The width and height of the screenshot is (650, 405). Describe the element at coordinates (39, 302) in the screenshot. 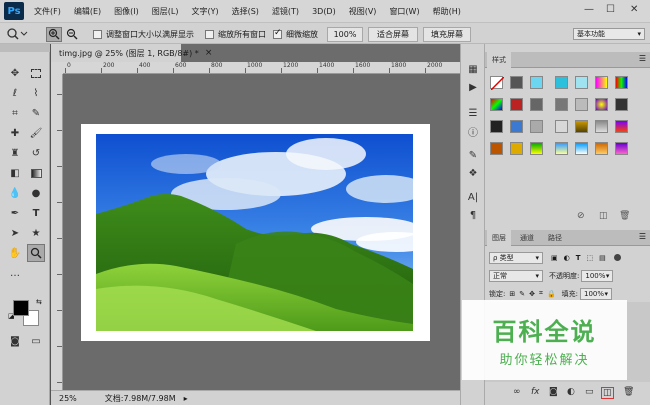

I see `swap-colors-icon: ⇆` at that location.